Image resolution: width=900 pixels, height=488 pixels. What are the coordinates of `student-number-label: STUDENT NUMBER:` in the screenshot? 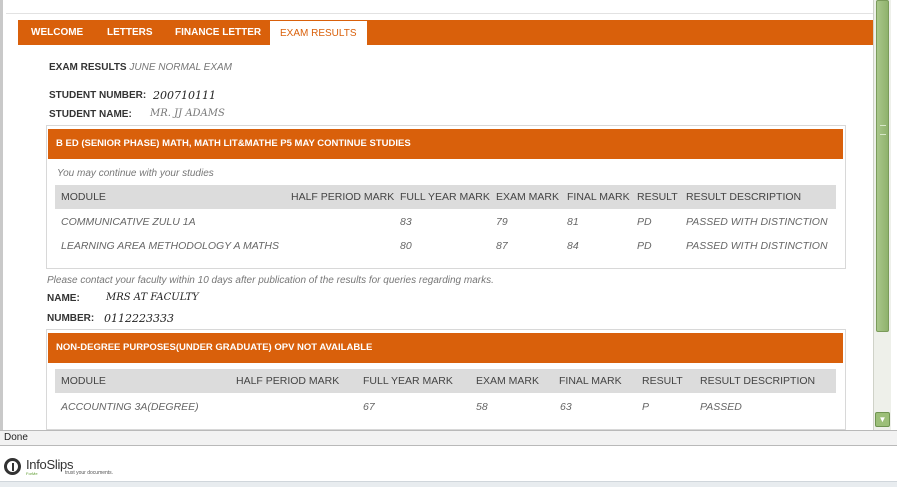 It's located at (98, 95).